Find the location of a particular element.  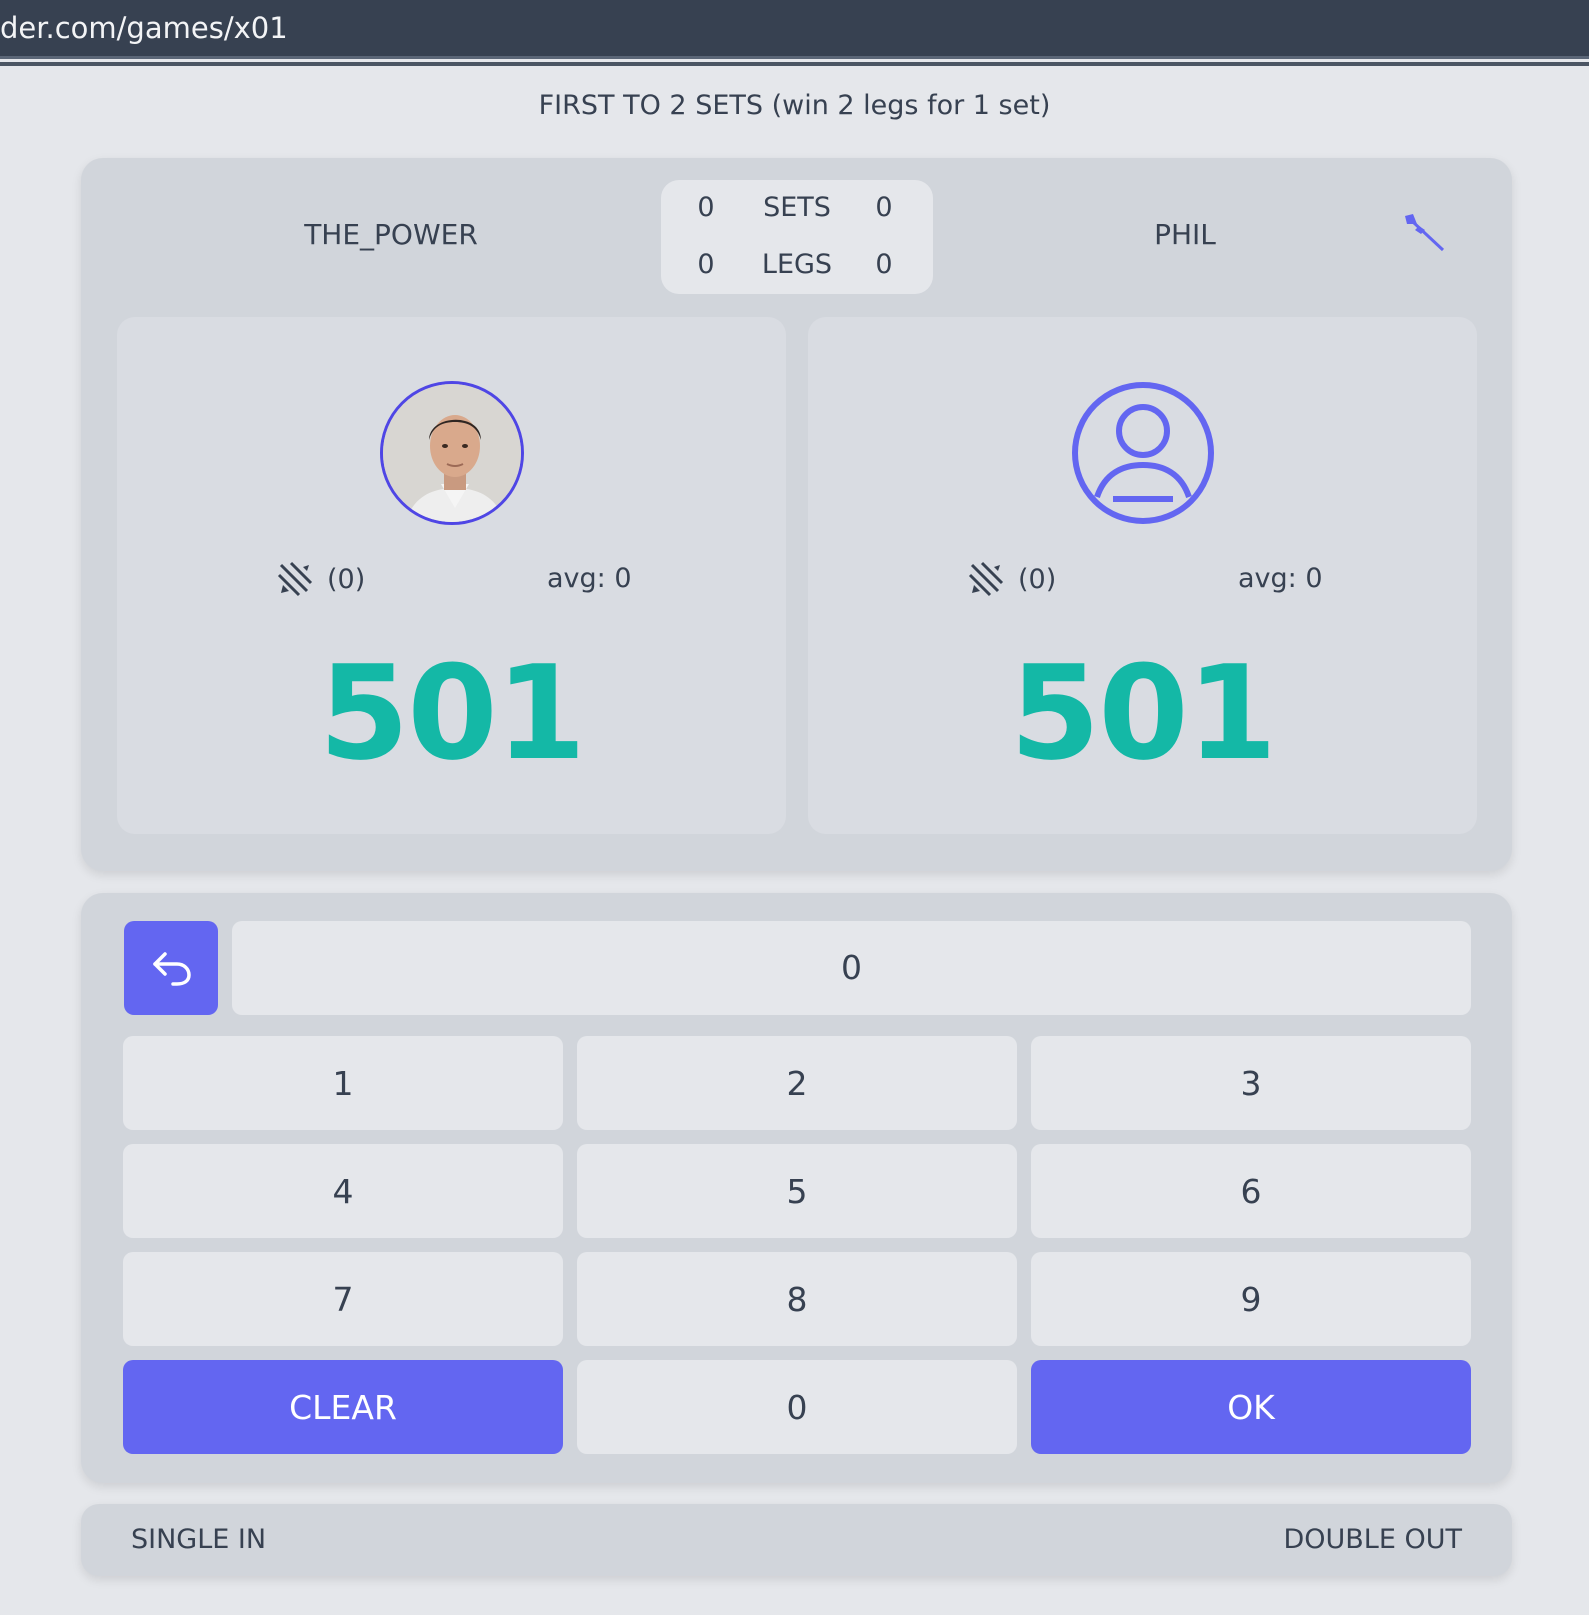

player2-average: avg: 0 is located at coordinates (1280, 578).